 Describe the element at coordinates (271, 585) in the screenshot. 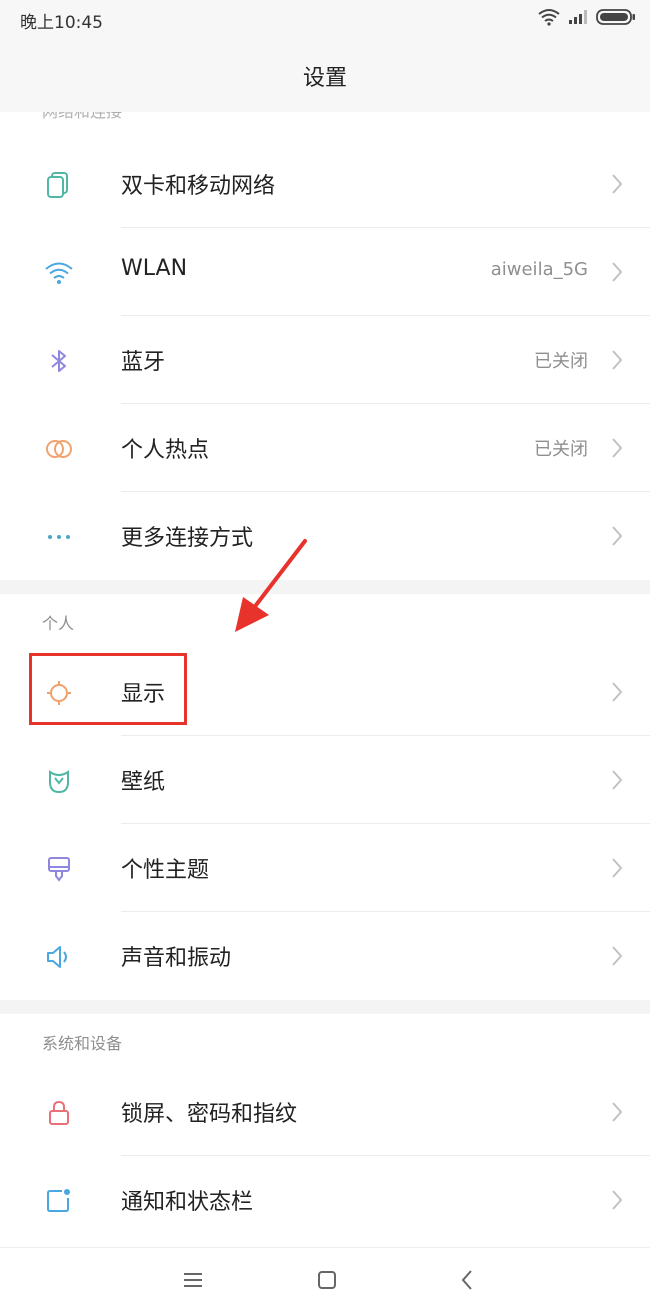

I see `red-arrow-annotation` at that location.